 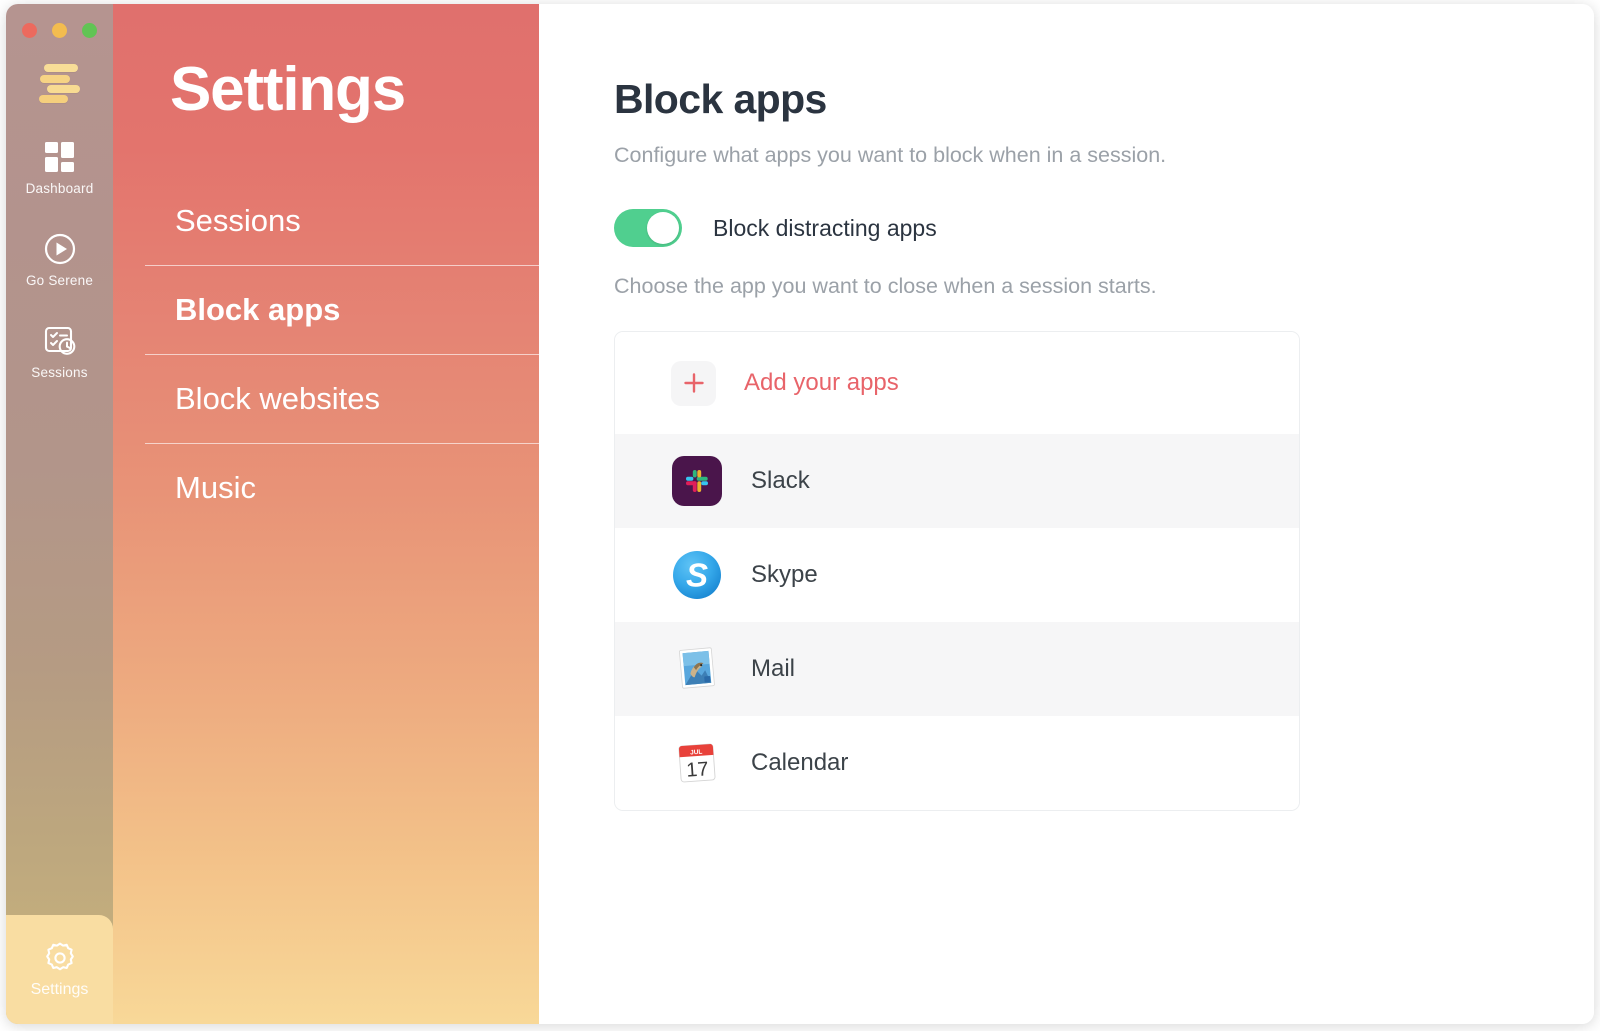 What do you see at coordinates (59, 514) in the screenshot?
I see `icon-rail: Dashboard Go Serene Sessions Settings` at bounding box center [59, 514].